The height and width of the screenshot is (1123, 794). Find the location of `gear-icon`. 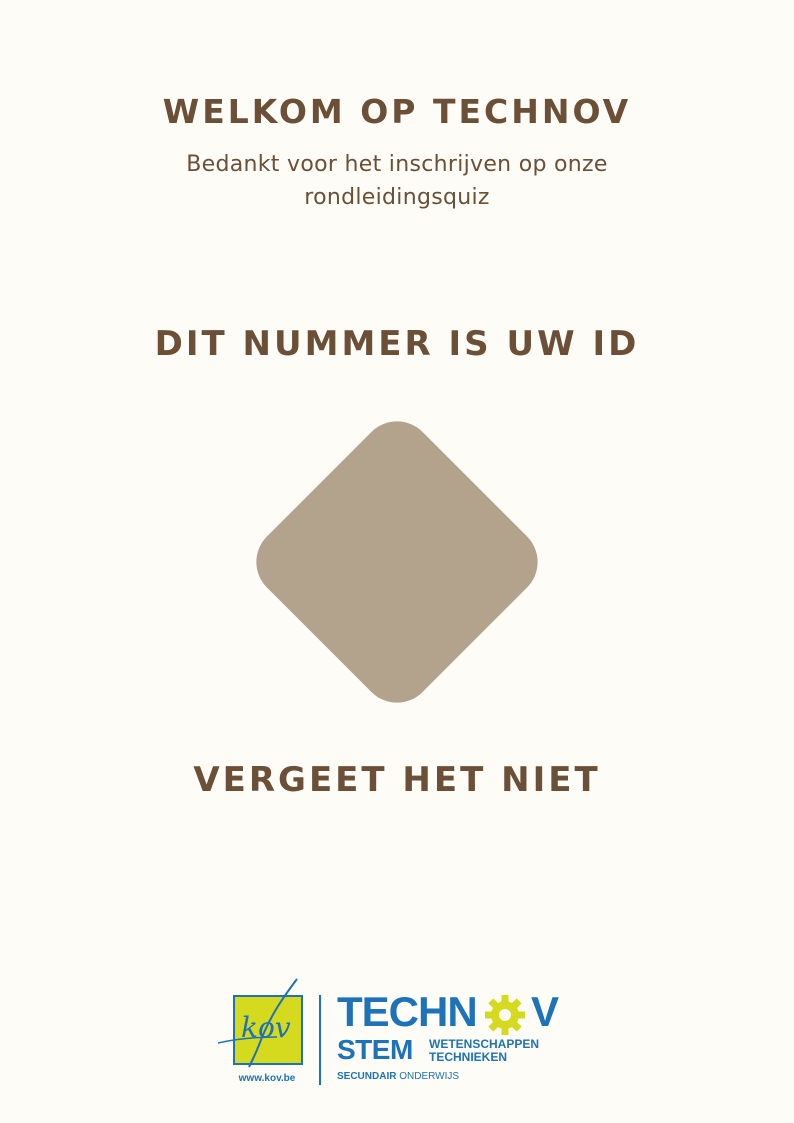

gear-icon is located at coordinates (505, 1015).